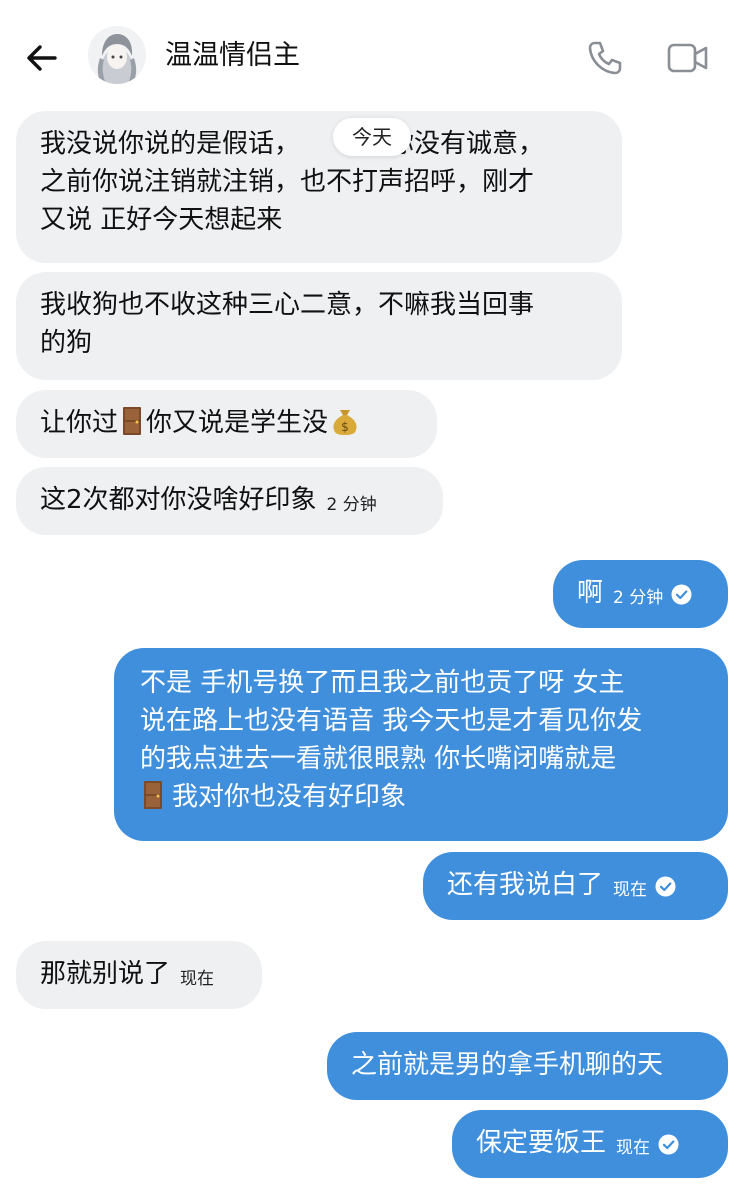  Describe the element at coordinates (507, 1065) in the screenshot. I see `message-text: 之前就是男的拿手机聊的天` at that location.